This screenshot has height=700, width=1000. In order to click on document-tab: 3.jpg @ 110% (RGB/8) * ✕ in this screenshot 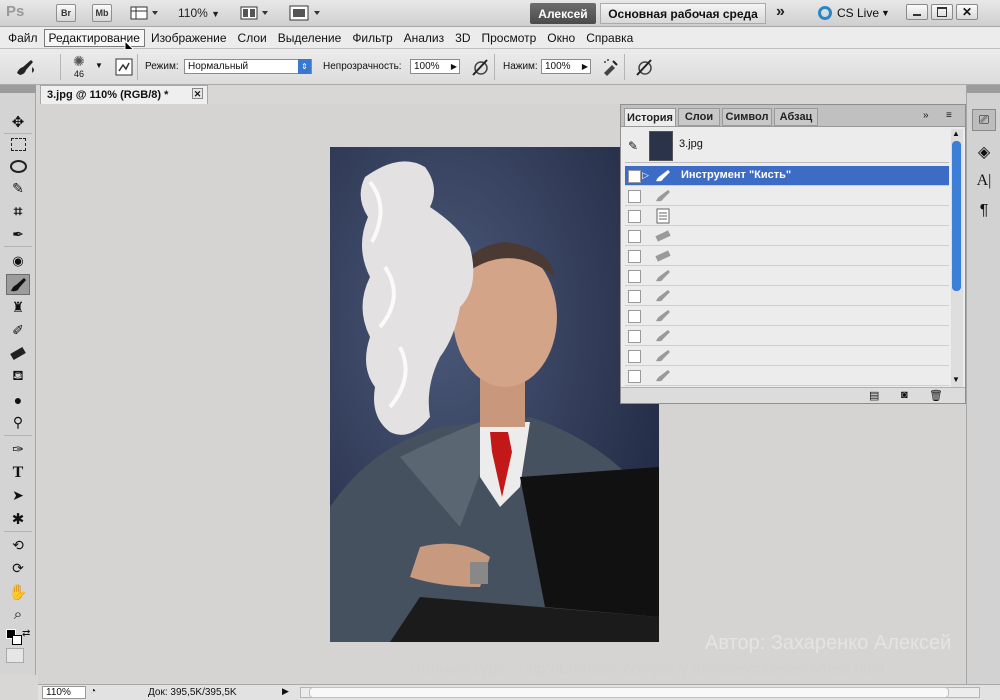, I will do `click(124, 94)`.